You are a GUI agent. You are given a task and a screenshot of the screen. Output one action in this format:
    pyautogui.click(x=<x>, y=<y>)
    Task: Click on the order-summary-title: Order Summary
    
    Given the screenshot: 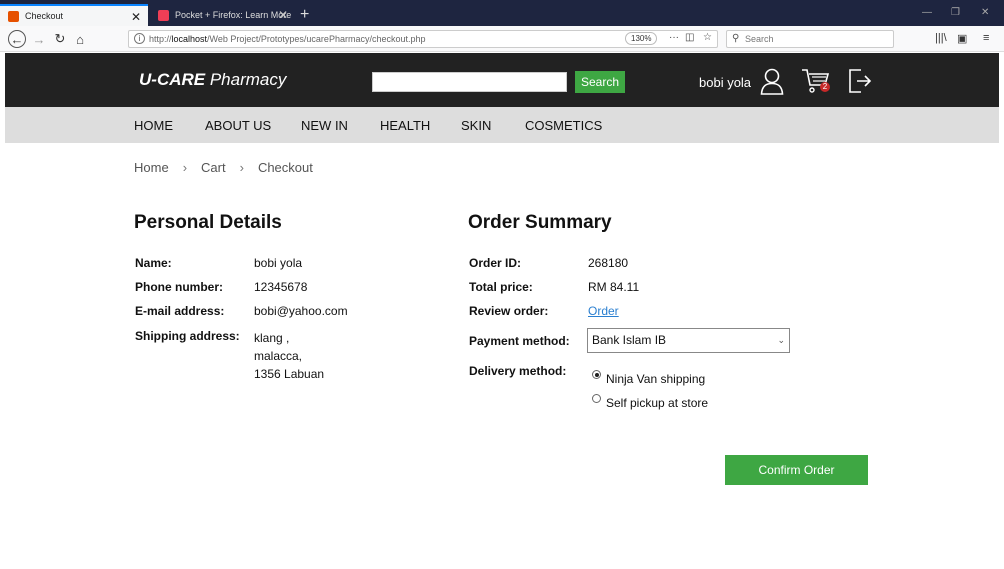 What is the action you would take?
    pyautogui.click(x=540, y=222)
    